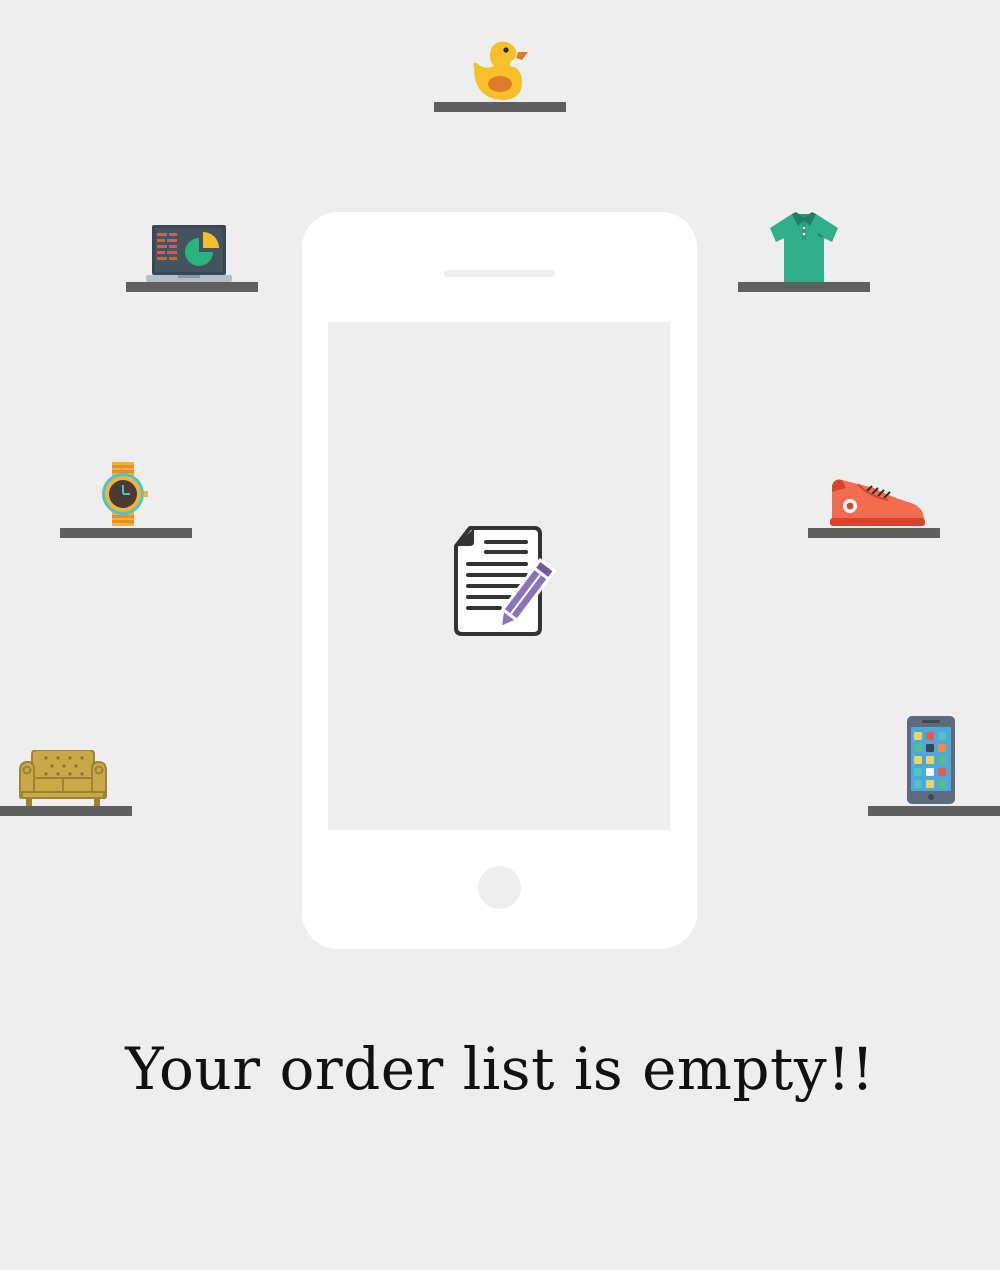  I want to click on phone-home-button, so click(499, 887).